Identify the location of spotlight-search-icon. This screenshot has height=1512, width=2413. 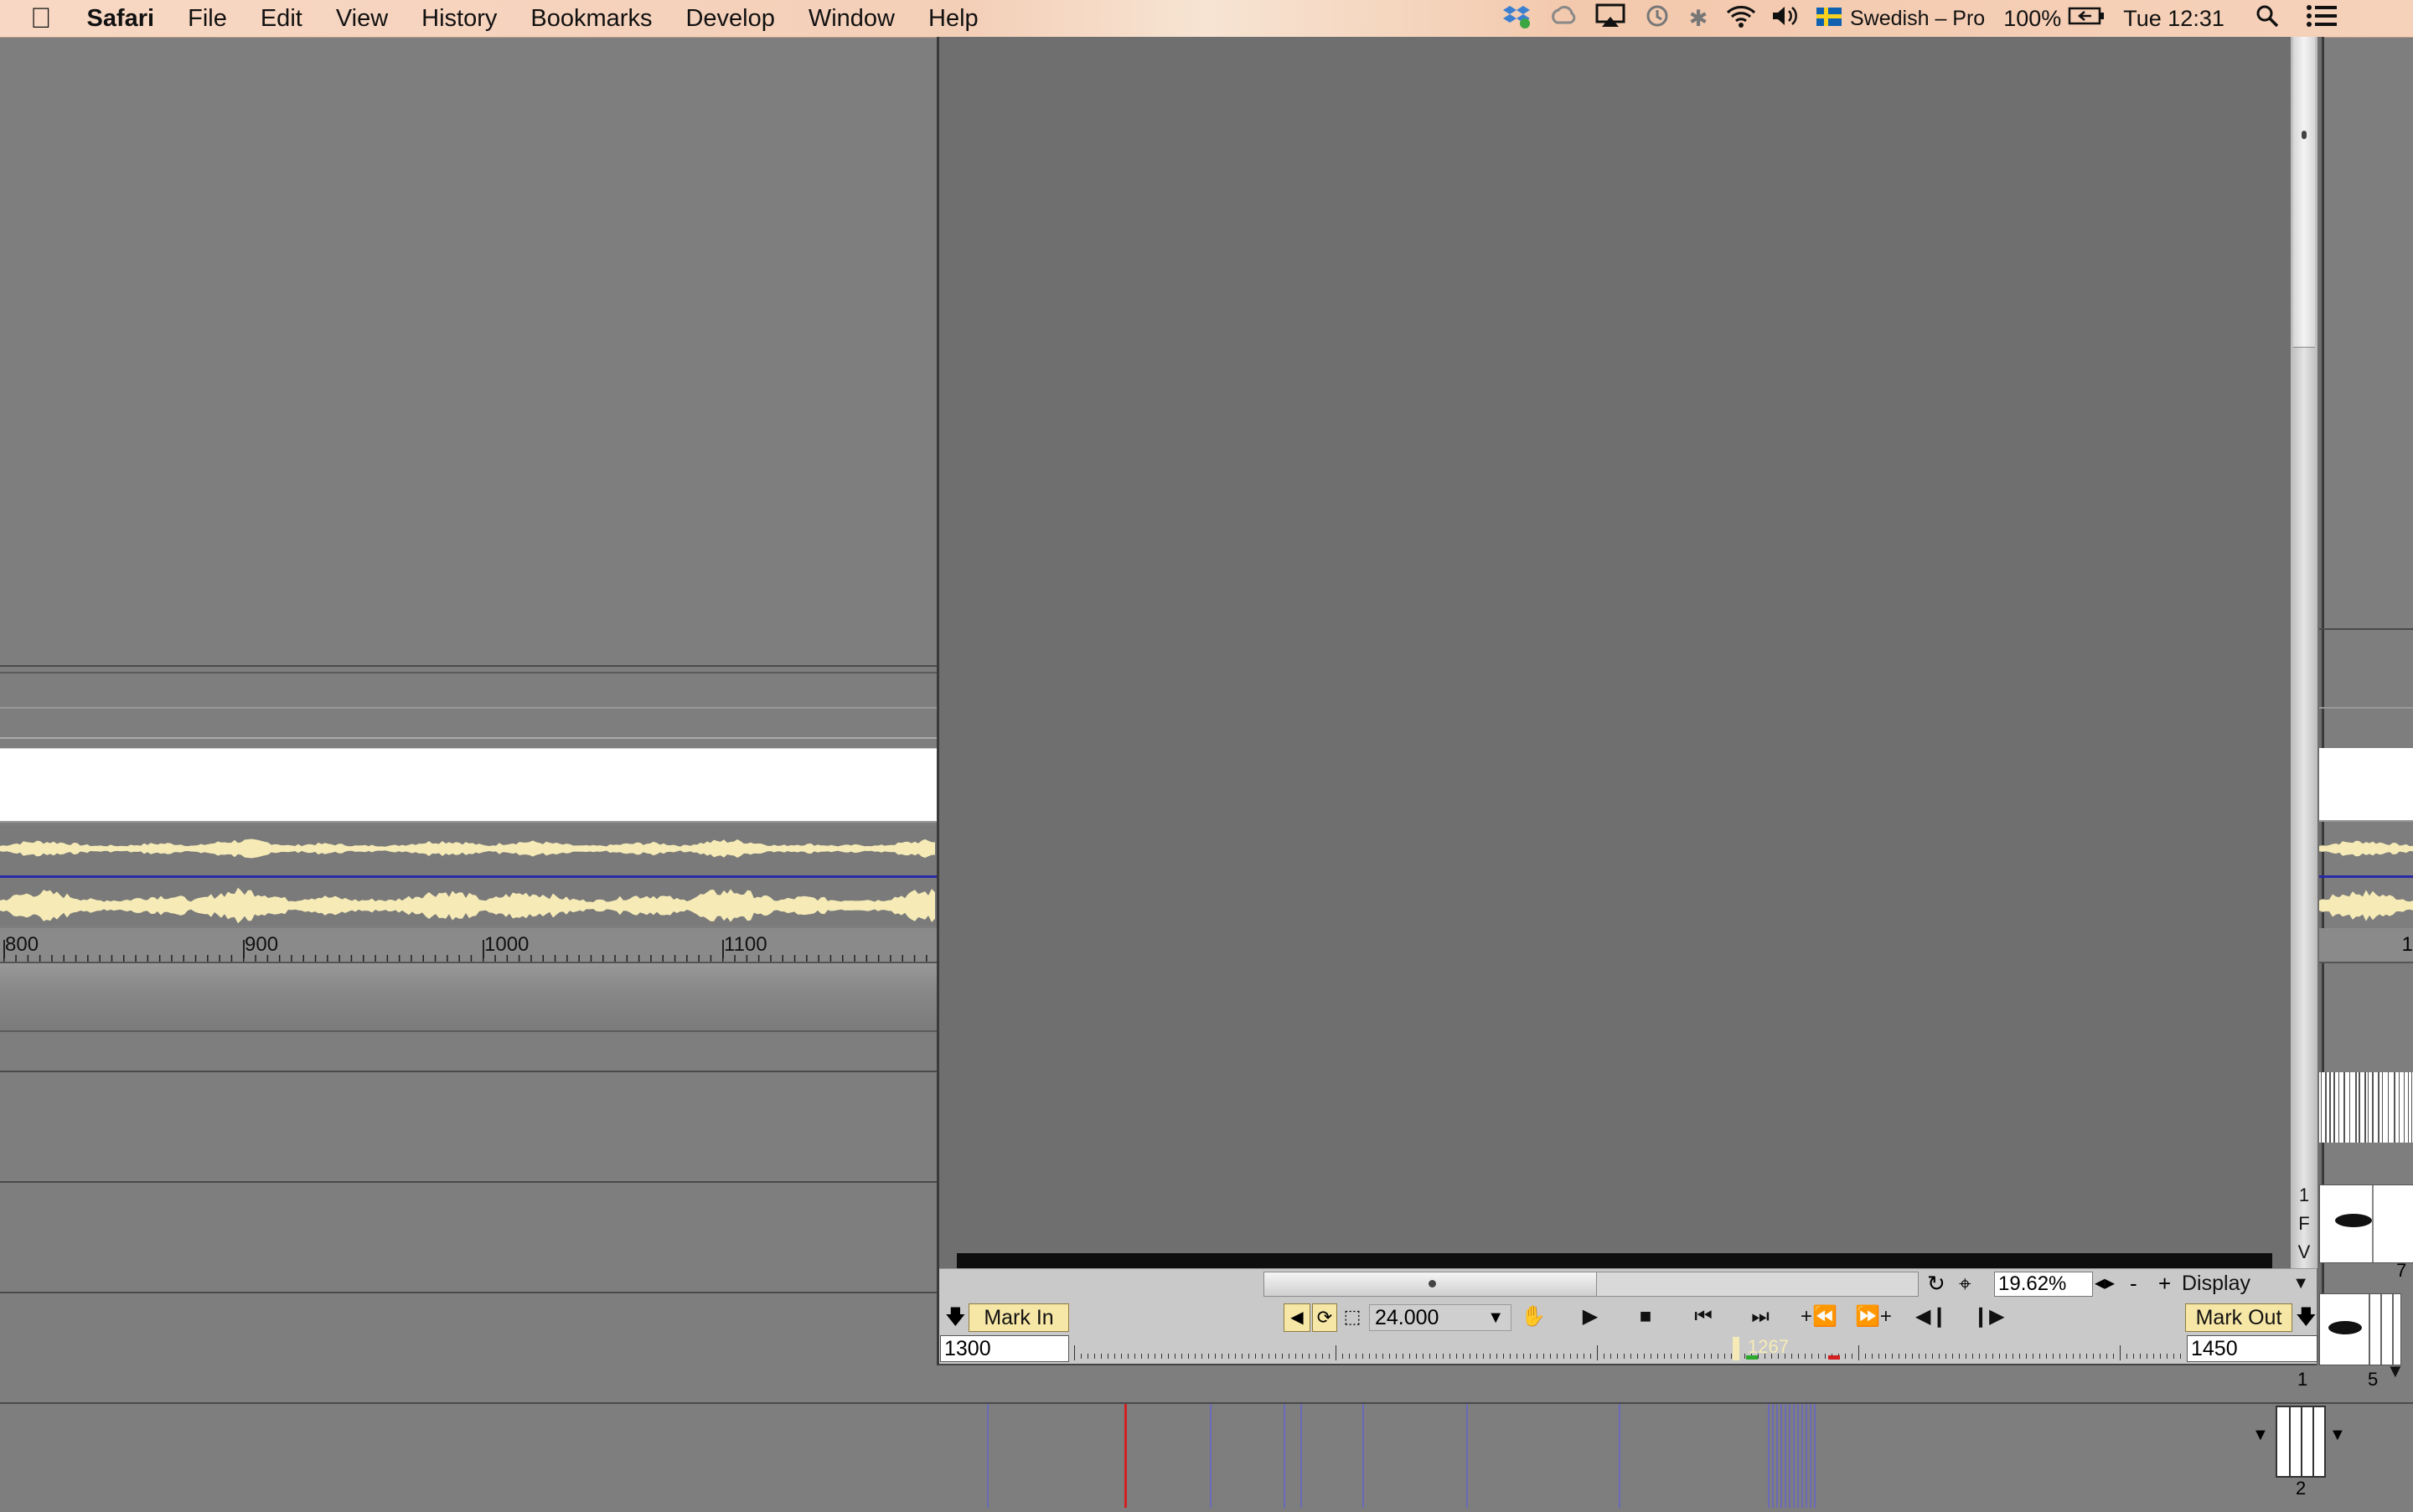
(2267, 19).